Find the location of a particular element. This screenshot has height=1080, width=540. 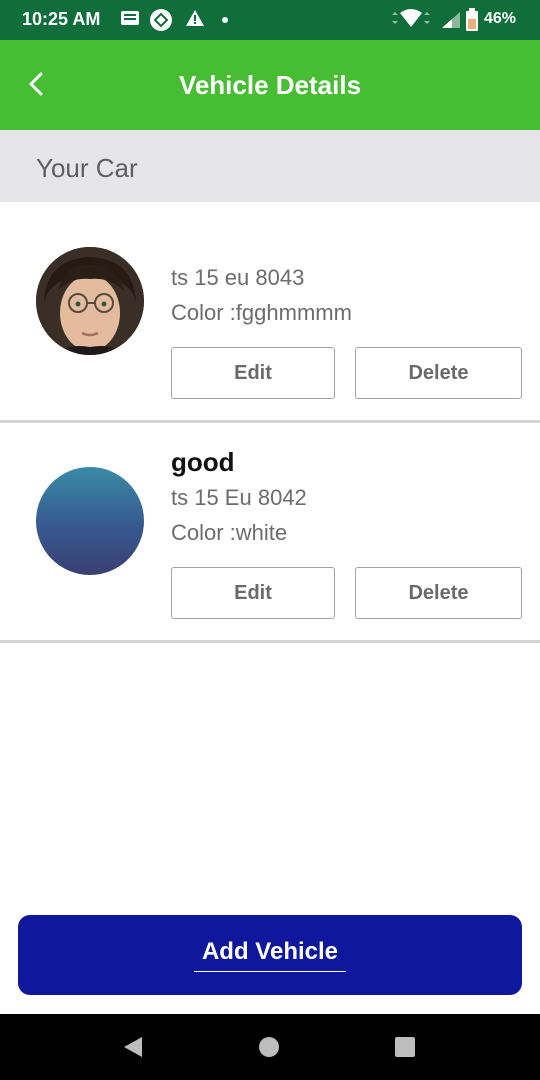

recents-nav-icon is located at coordinates (405, 1047).